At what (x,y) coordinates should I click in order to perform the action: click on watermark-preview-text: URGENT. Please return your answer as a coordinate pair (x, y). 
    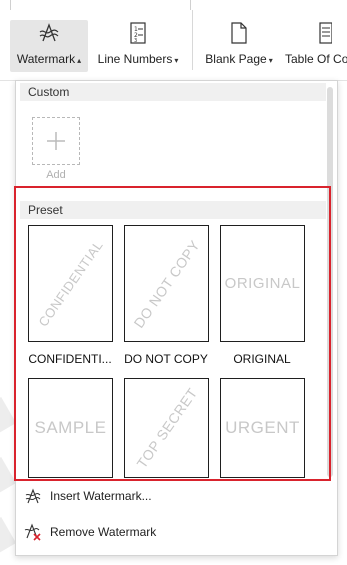
    Looking at the image, I should click on (262, 427).